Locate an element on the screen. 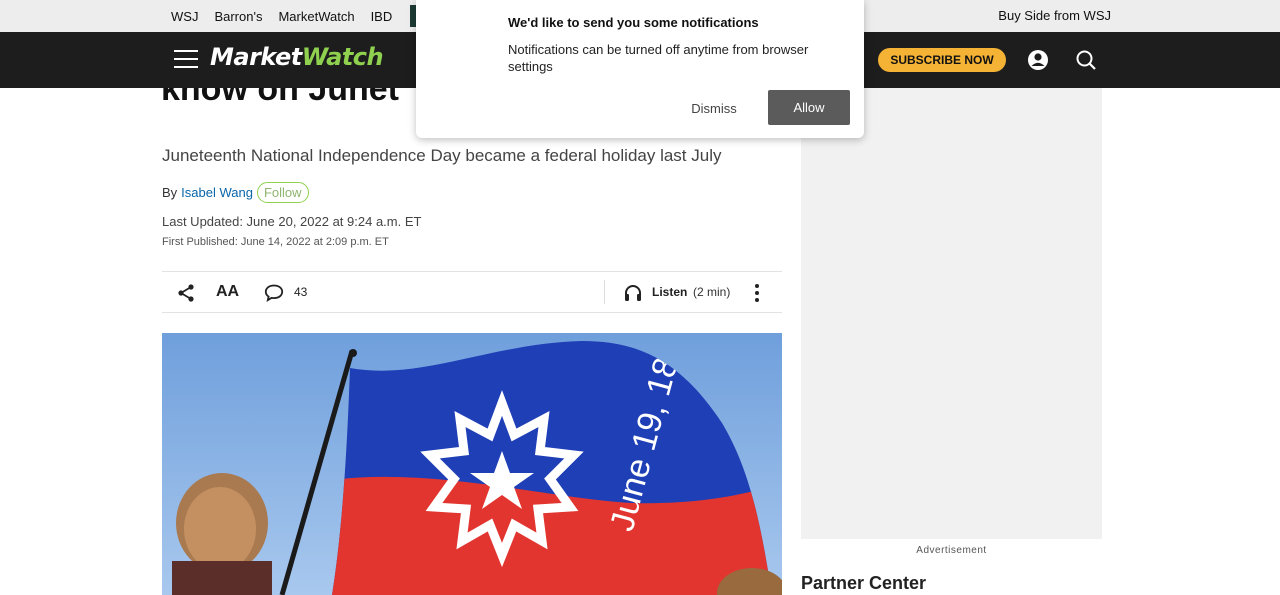 The width and height of the screenshot is (1280, 595). follow-button: Follow is located at coordinates (282, 192).